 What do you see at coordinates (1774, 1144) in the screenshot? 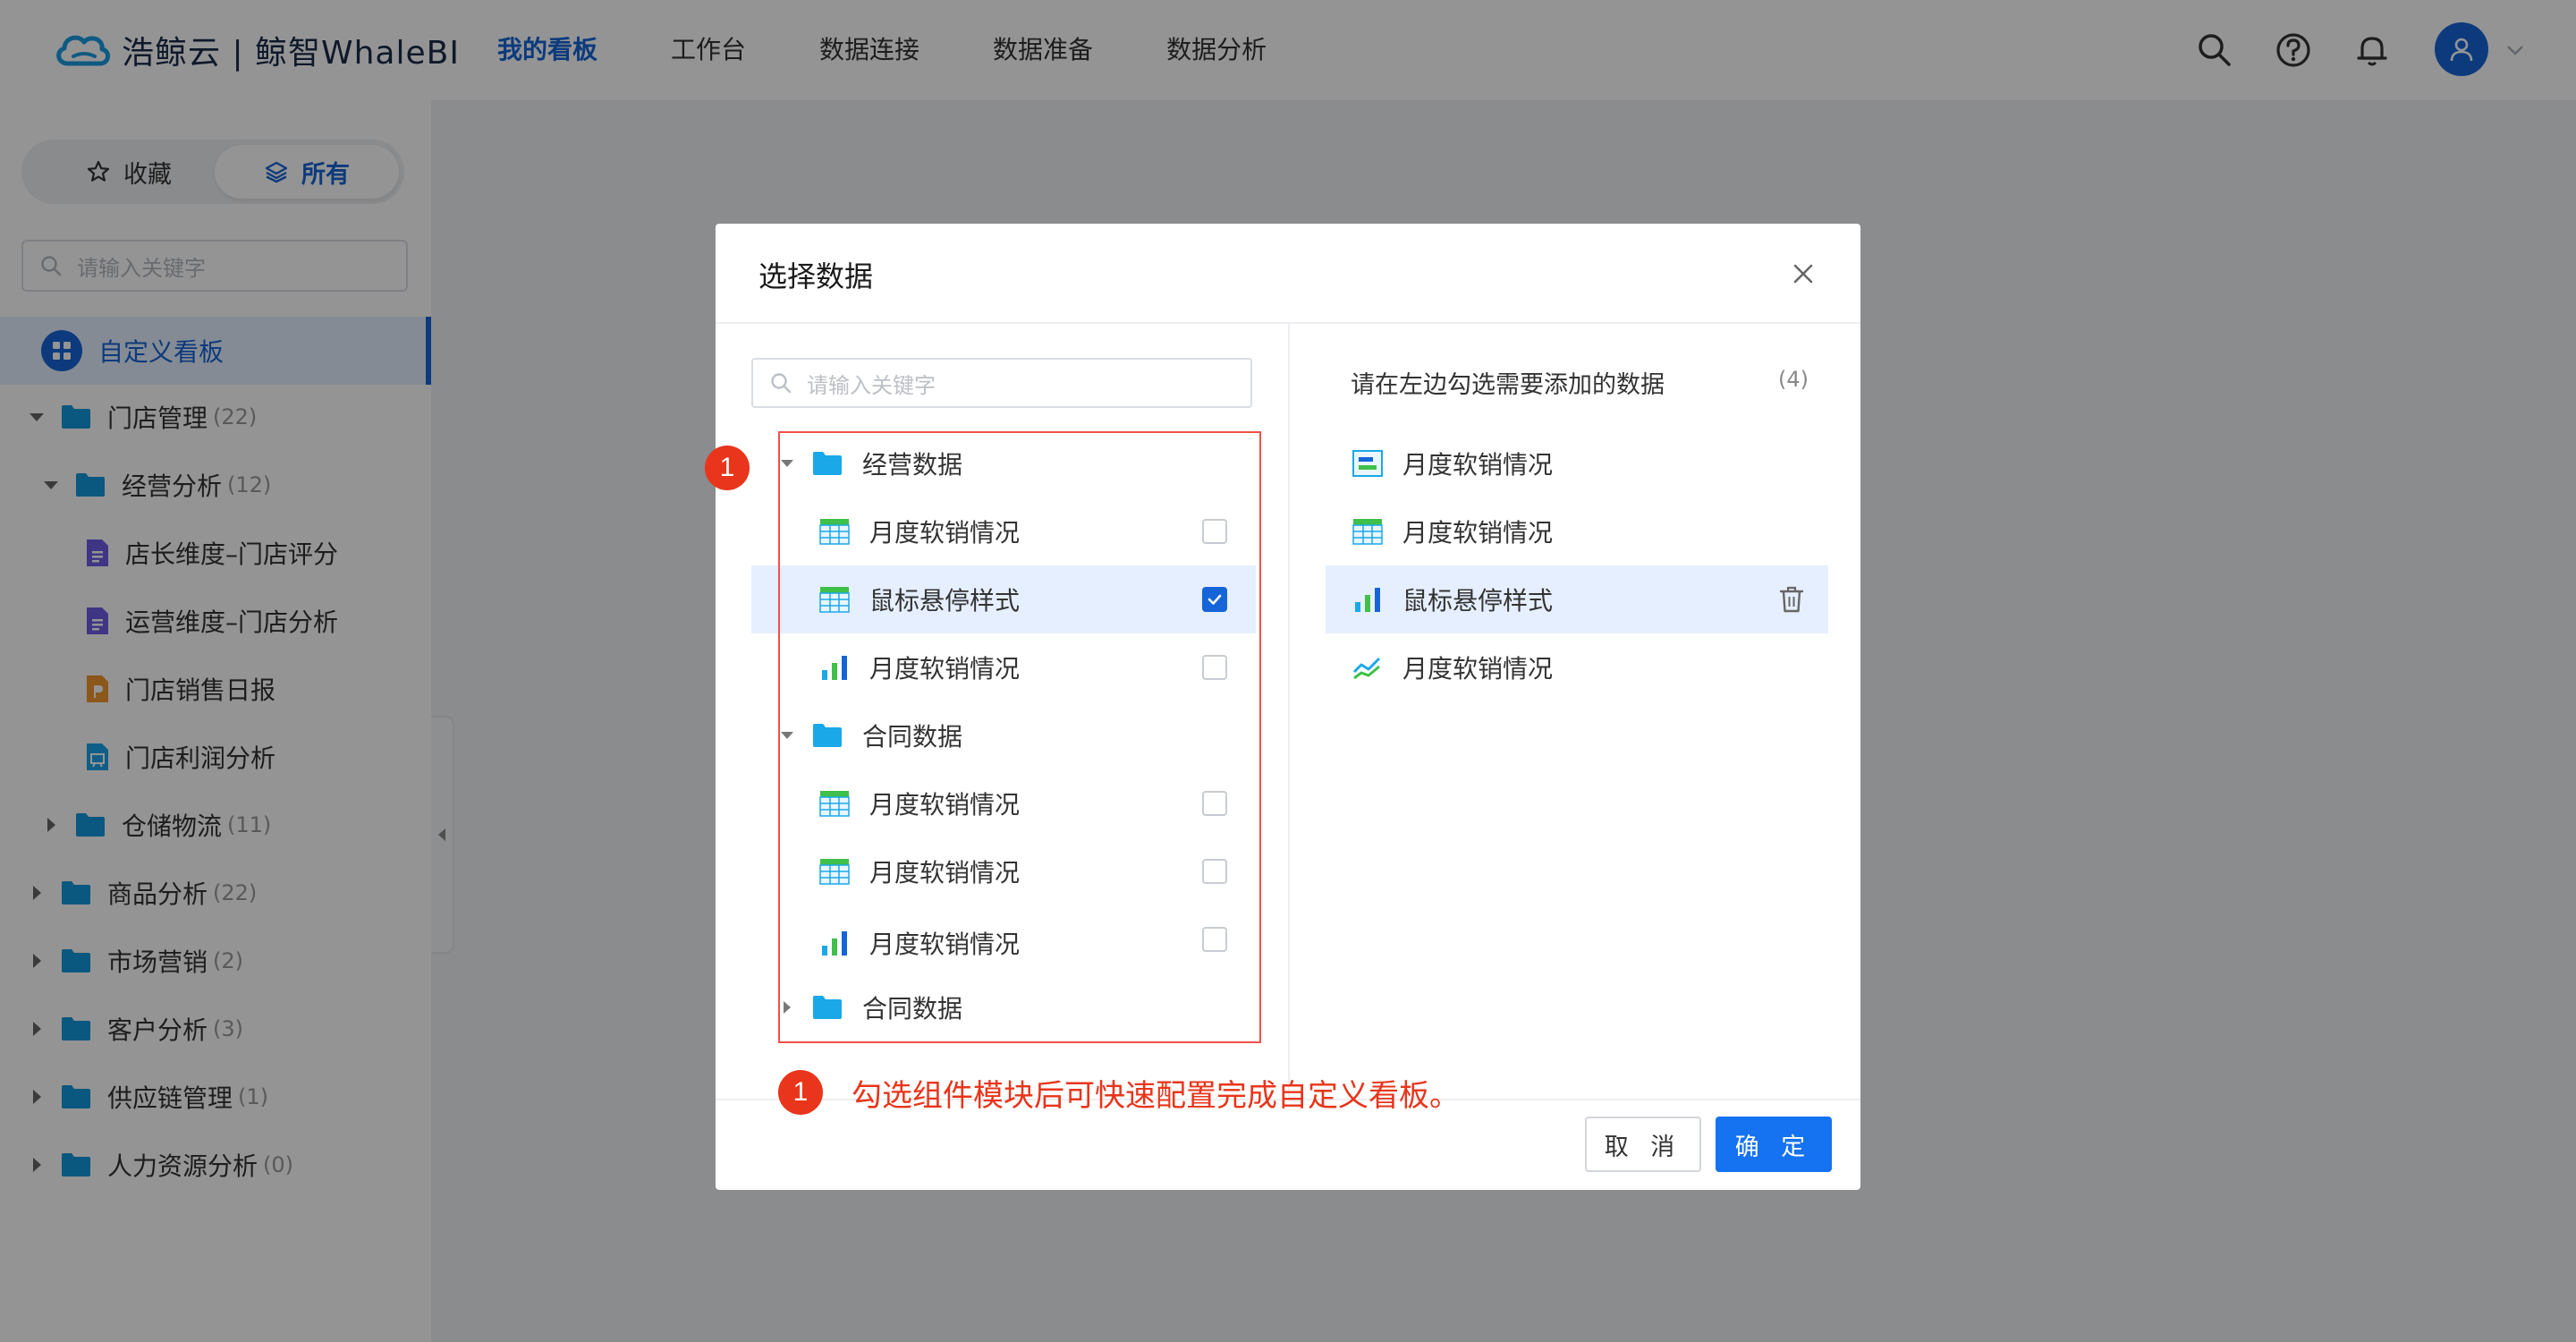
I see `confirm-button: 确 定` at bounding box center [1774, 1144].